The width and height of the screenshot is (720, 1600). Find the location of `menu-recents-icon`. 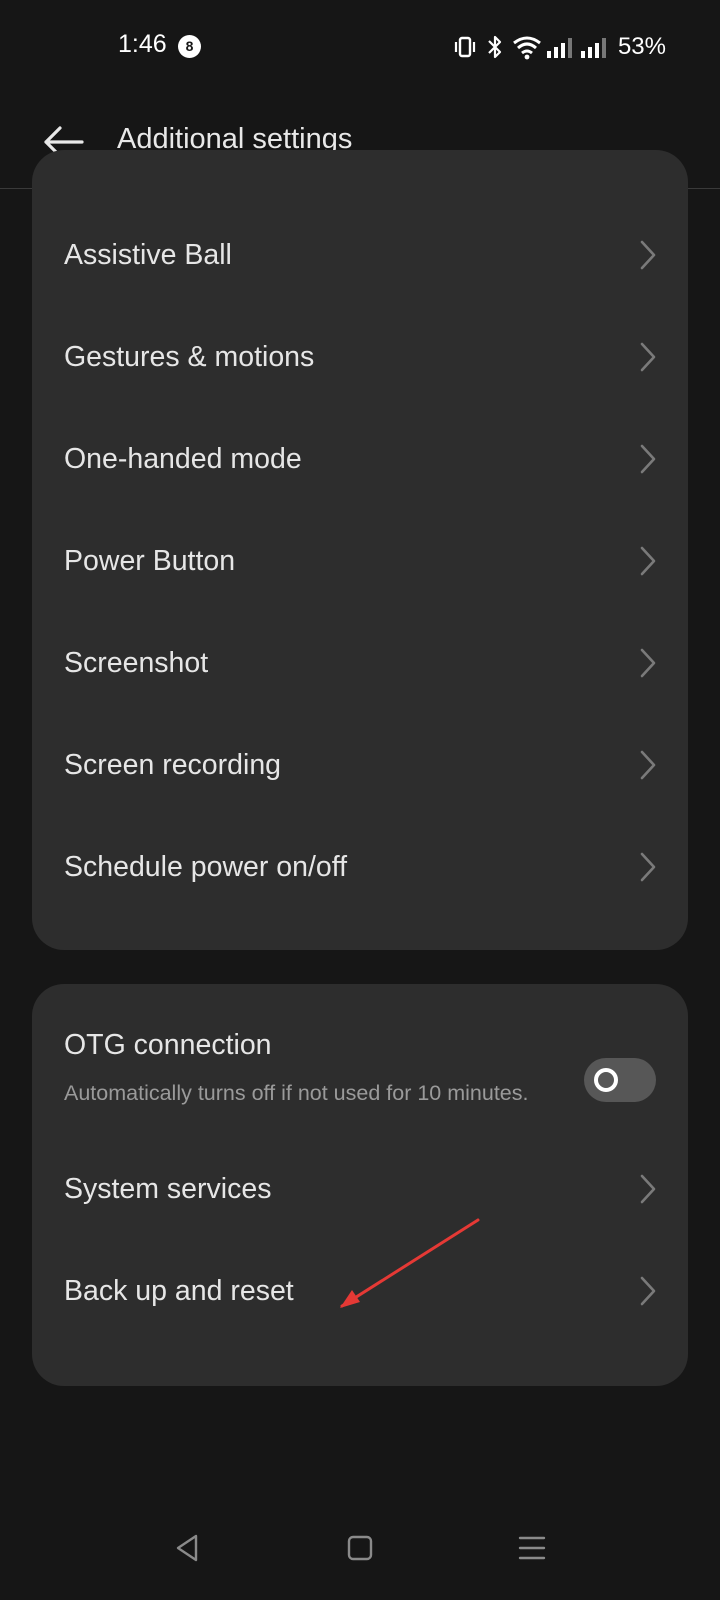

menu-recents-icon is located at coordinates (532, 1548).